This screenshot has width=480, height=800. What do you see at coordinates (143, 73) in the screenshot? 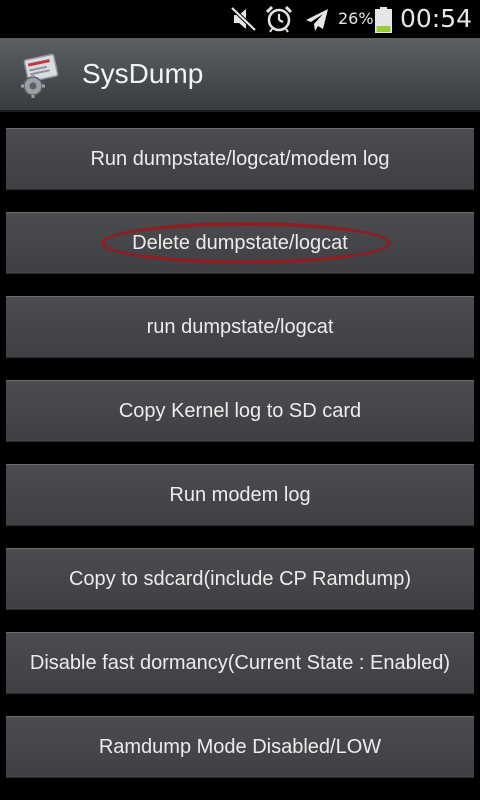
I see `app-title: SysDump` at bounding box center [143, 73].